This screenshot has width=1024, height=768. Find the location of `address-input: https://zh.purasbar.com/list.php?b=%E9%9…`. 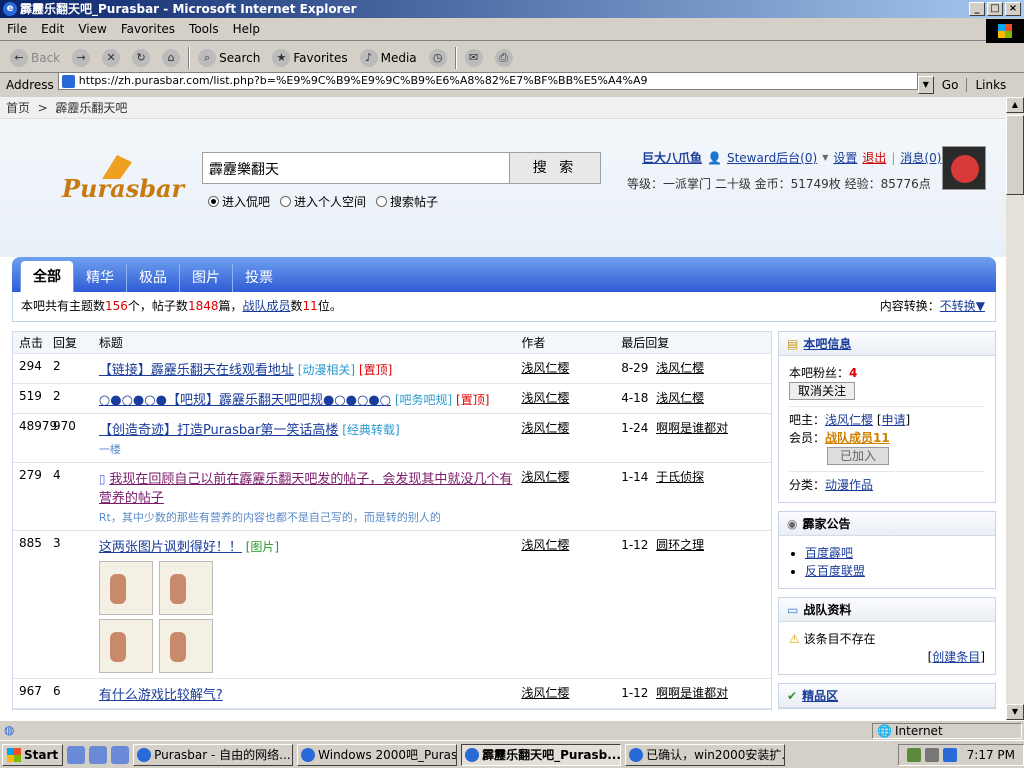

address-input: https://zh.purasbar.com/list.php?b=%E9%9… is located at coordinates (487, 81).